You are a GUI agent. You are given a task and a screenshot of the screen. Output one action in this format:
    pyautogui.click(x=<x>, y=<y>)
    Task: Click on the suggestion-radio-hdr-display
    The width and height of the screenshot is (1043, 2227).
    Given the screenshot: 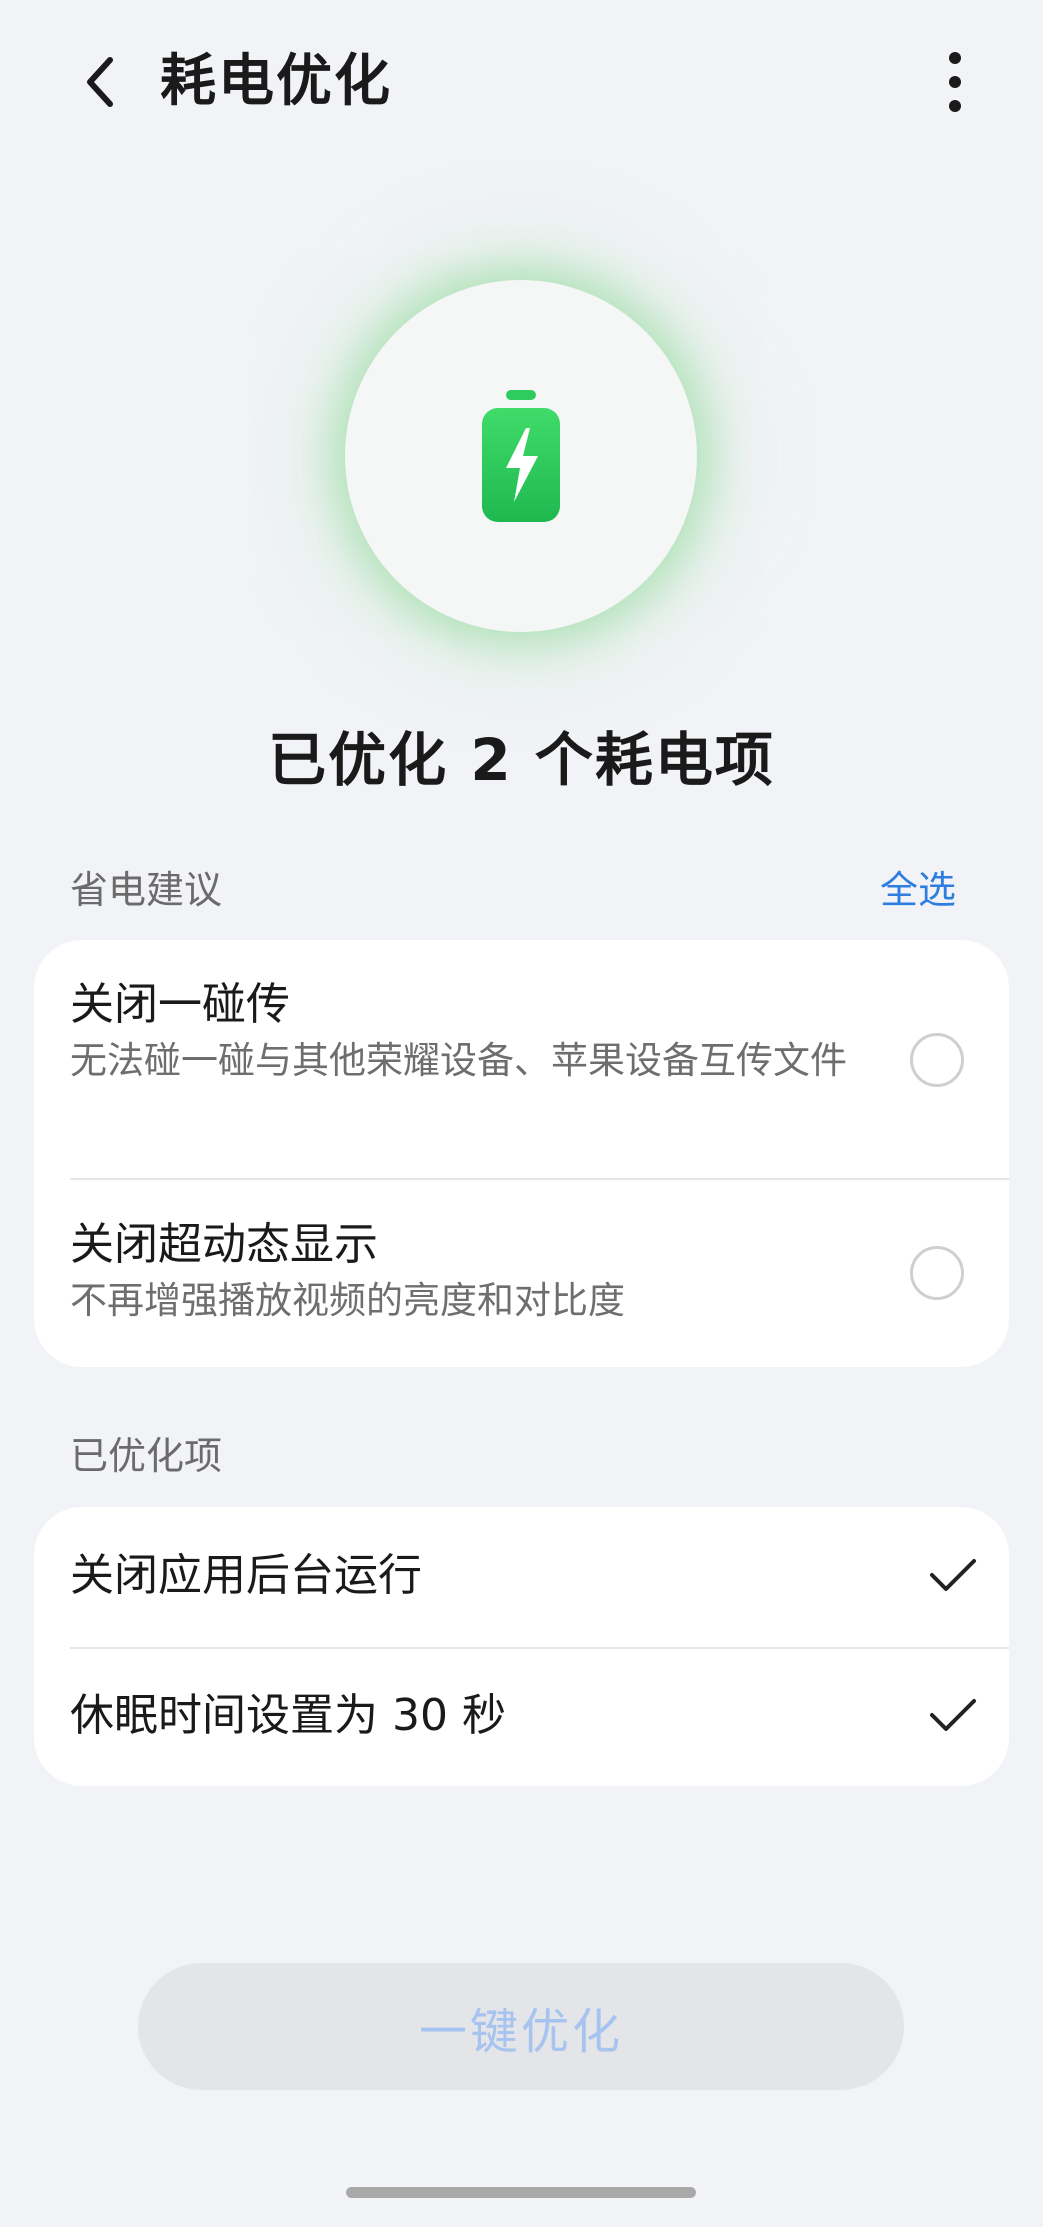 What is the action you would take?
    pyautogui.click(x=937, y=1273)
    